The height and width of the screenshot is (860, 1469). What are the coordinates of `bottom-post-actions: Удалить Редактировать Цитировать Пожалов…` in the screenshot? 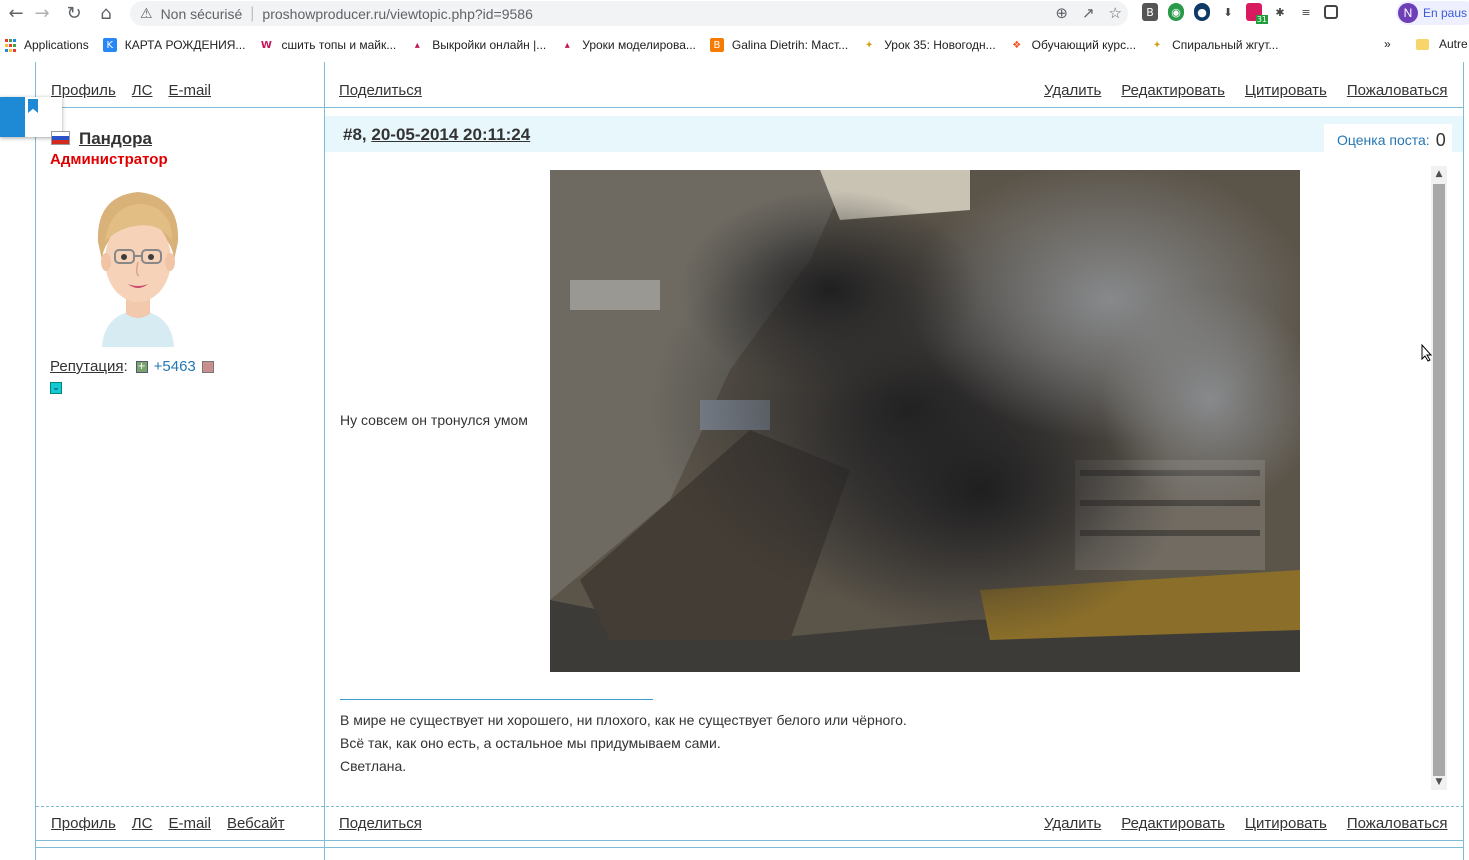 It's located at (1246, 823).